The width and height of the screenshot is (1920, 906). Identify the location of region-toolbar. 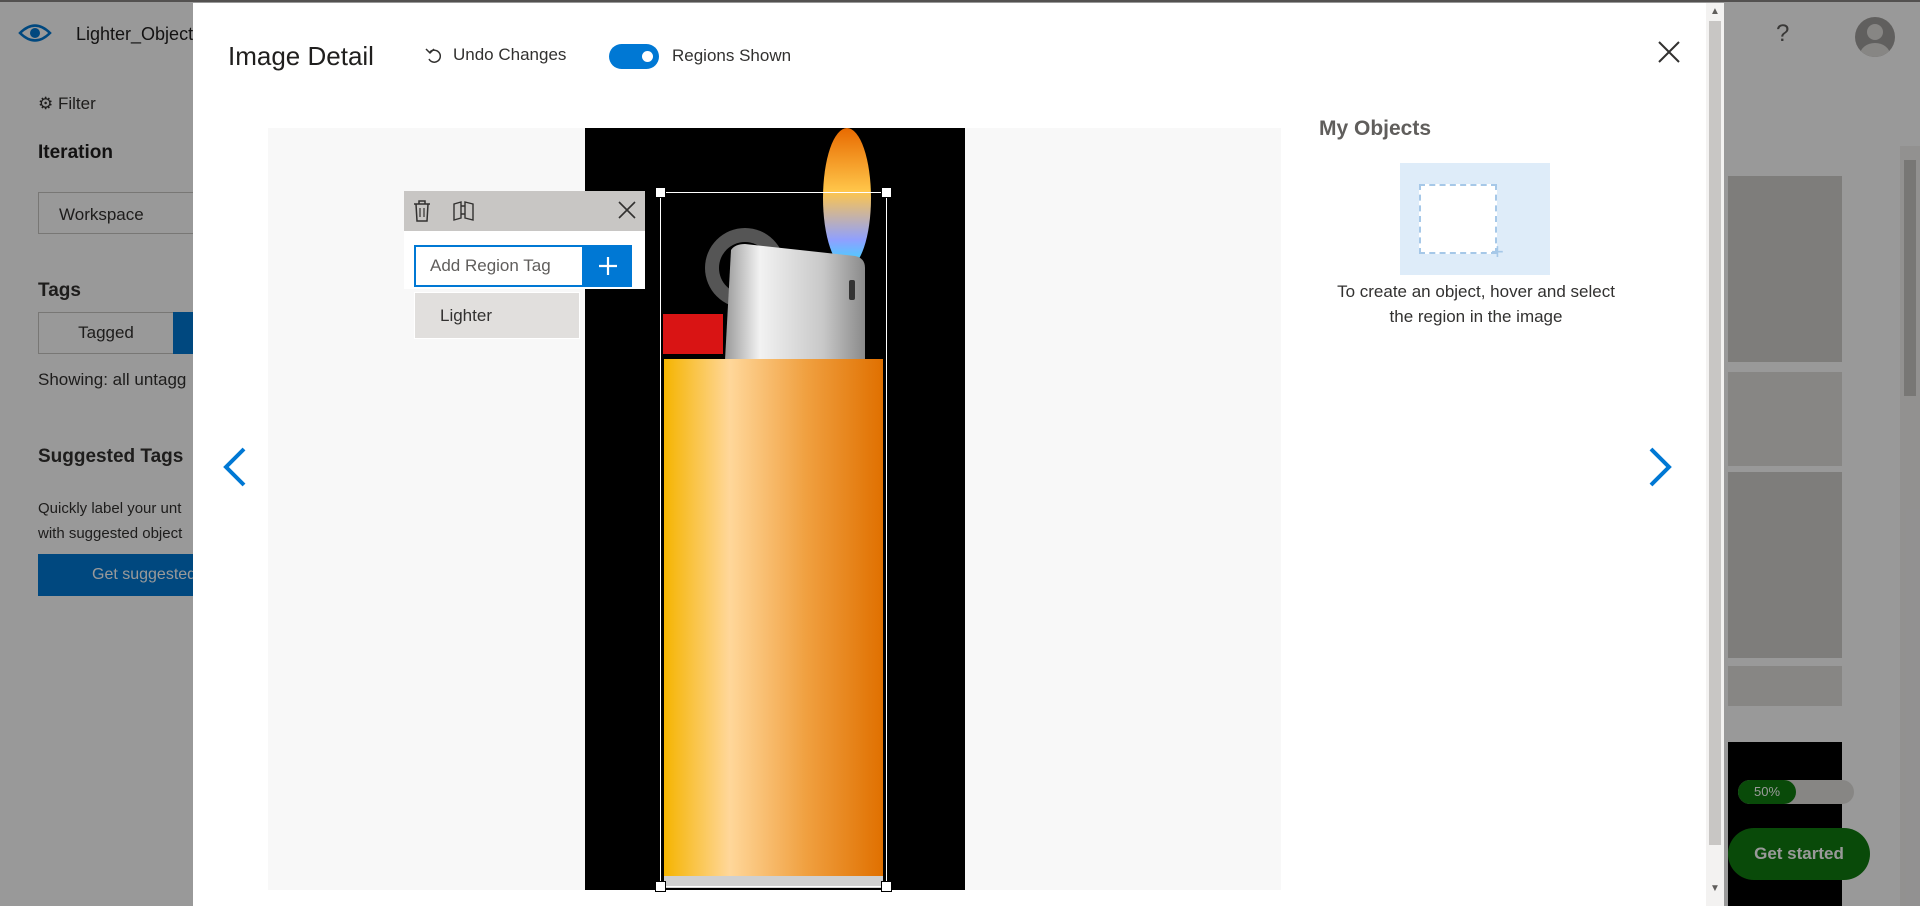
(524, 211).